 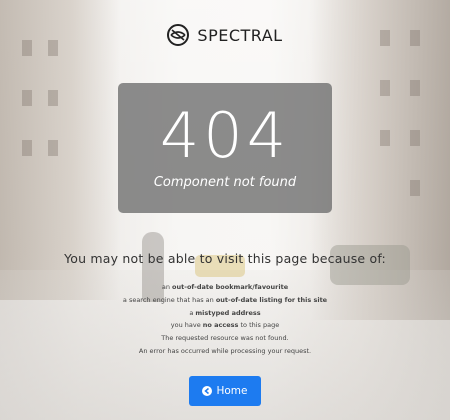 I want to click on list-item: an out-of-date bookmark/favourite, so click(x=225, y=287).